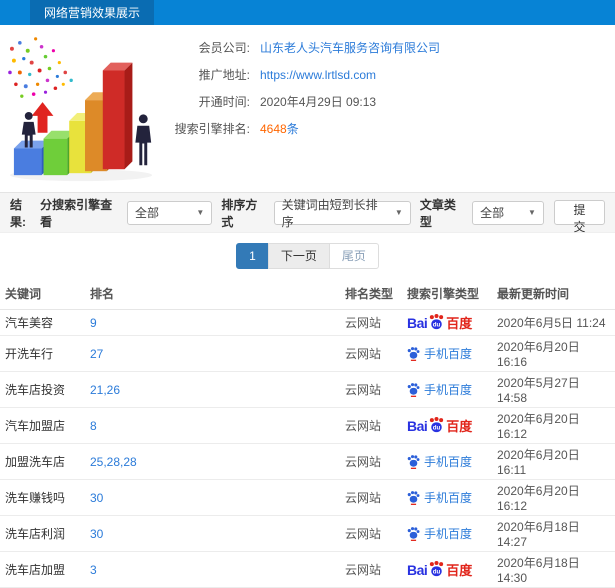  I want to click on engine-filter-label: 分搜索引擎查看, so click(76, 213).